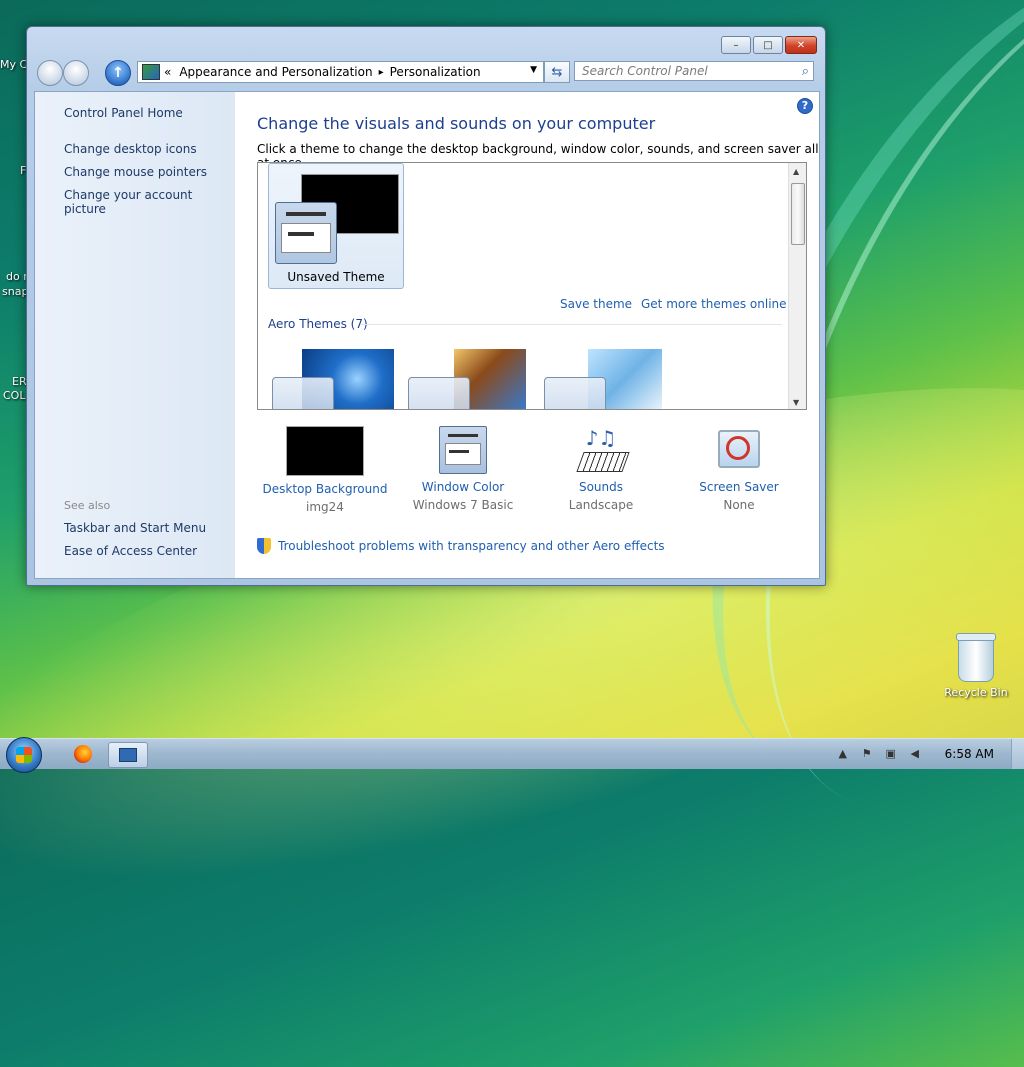 The image size is (1024, 1067). What do you see at coordinates (435, 72) in the screenshot?
I see `breadcrumb-item-personalization: Personalization` at bounding box center [435, 72].